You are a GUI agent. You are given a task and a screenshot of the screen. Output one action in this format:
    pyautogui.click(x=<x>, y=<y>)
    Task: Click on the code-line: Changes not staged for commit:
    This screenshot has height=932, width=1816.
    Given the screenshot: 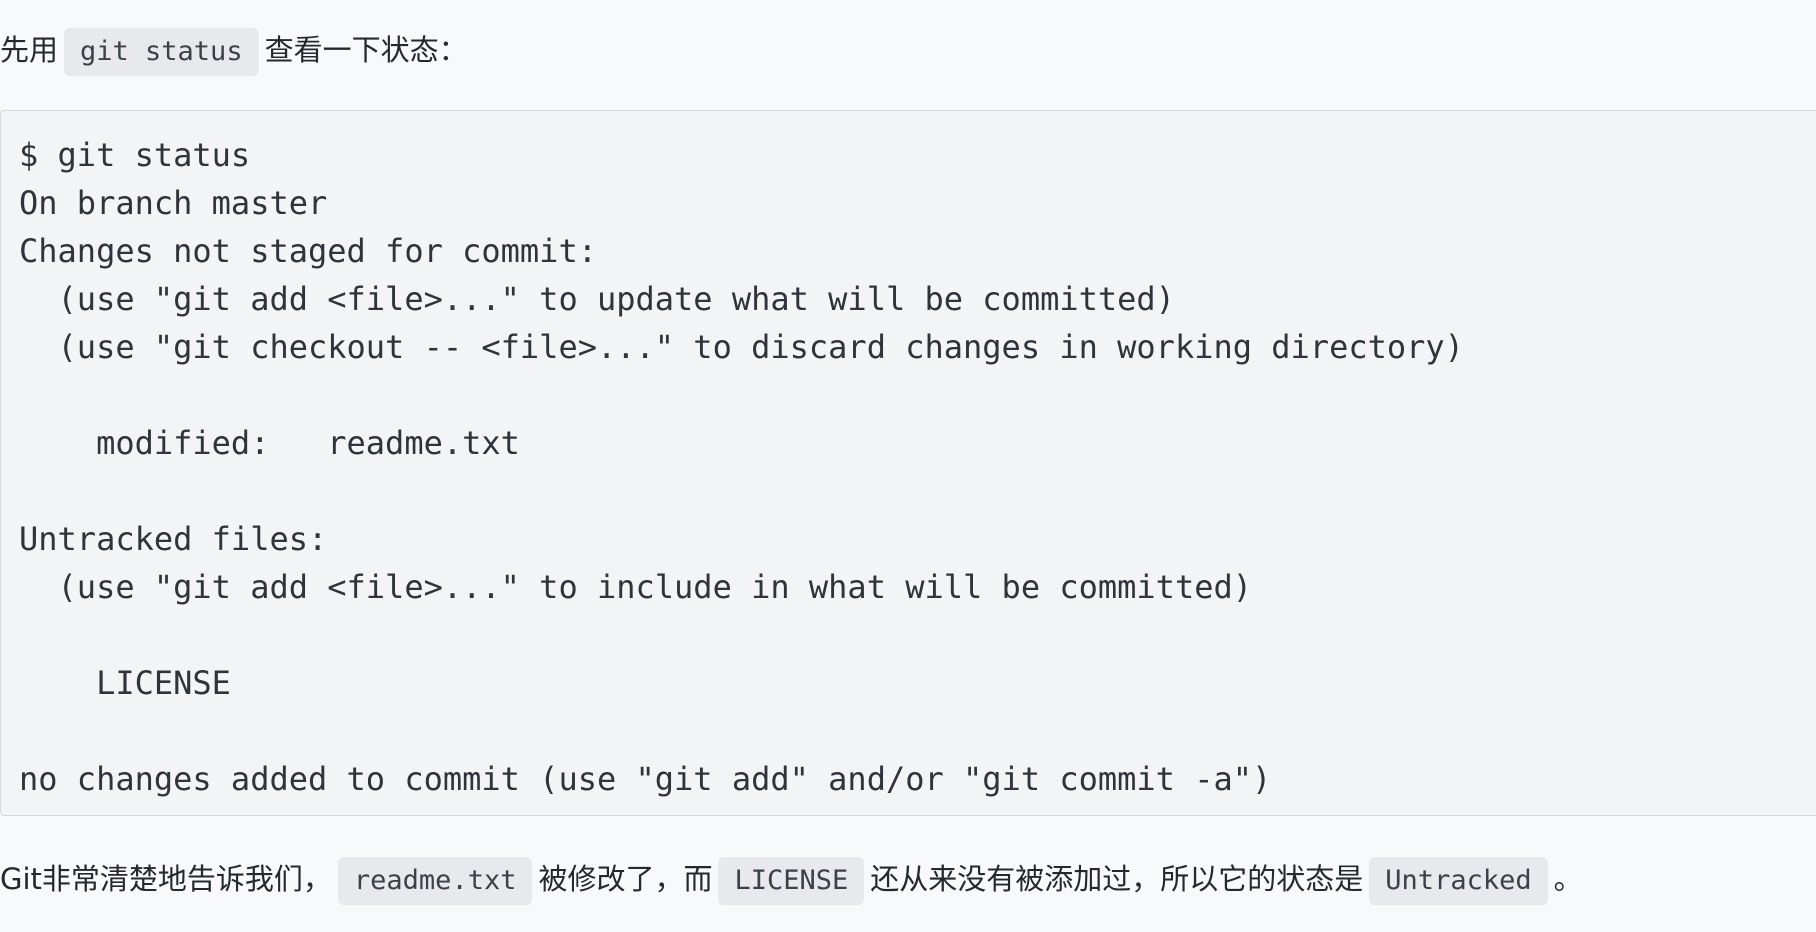 What is the action you would take?
    pyautogui.click(x=308, y=251)
    